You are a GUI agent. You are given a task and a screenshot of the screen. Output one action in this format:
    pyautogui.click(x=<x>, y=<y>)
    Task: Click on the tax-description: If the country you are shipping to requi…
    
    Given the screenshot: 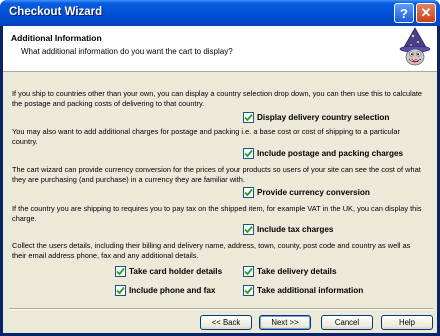 What is the action you would take?
    pyautogui.click(x=217, y=213)
    